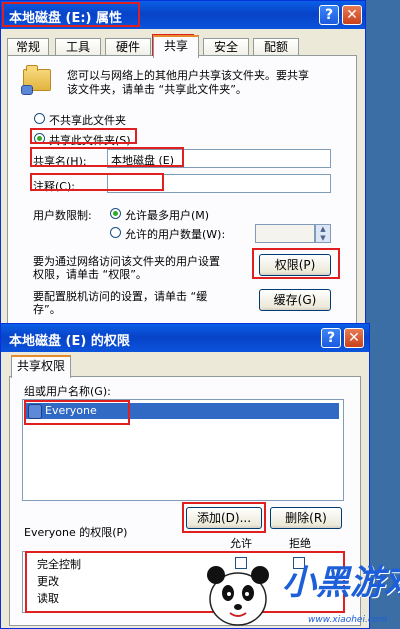 The width and height of the screenshot is (400, 629). I want to click on radio-user-count, so click(115, 232).